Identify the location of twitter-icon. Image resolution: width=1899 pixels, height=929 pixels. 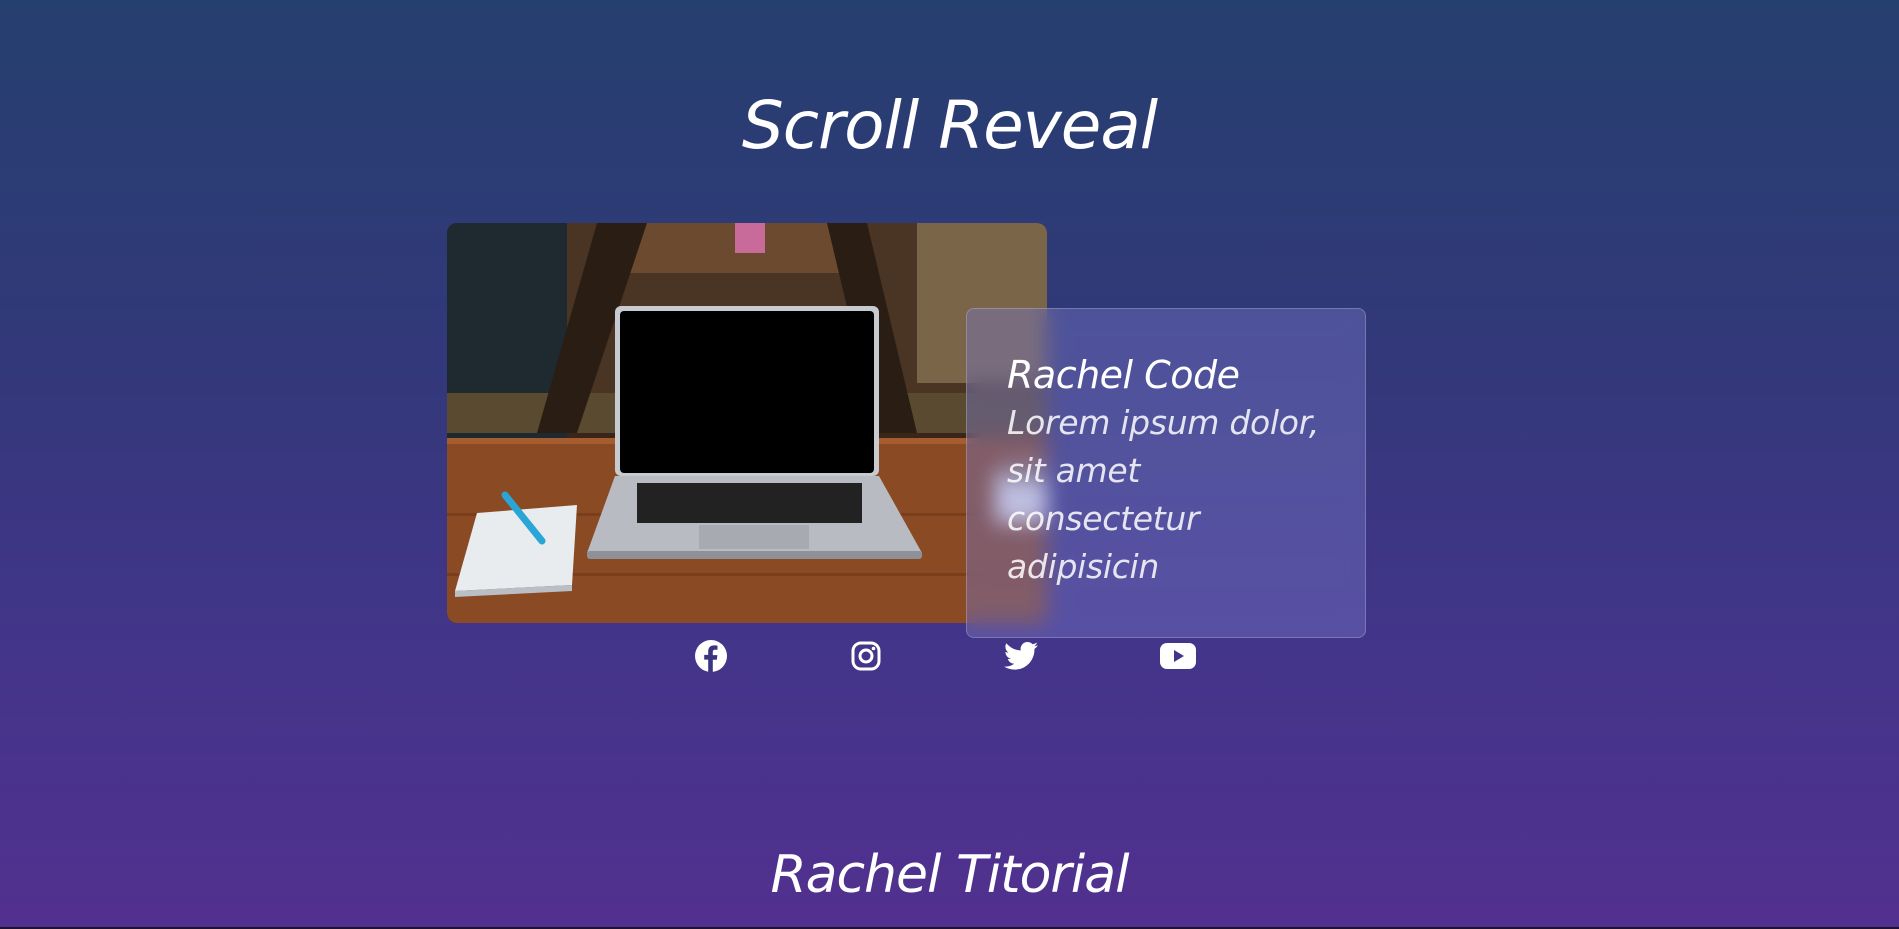
(1021, 656).